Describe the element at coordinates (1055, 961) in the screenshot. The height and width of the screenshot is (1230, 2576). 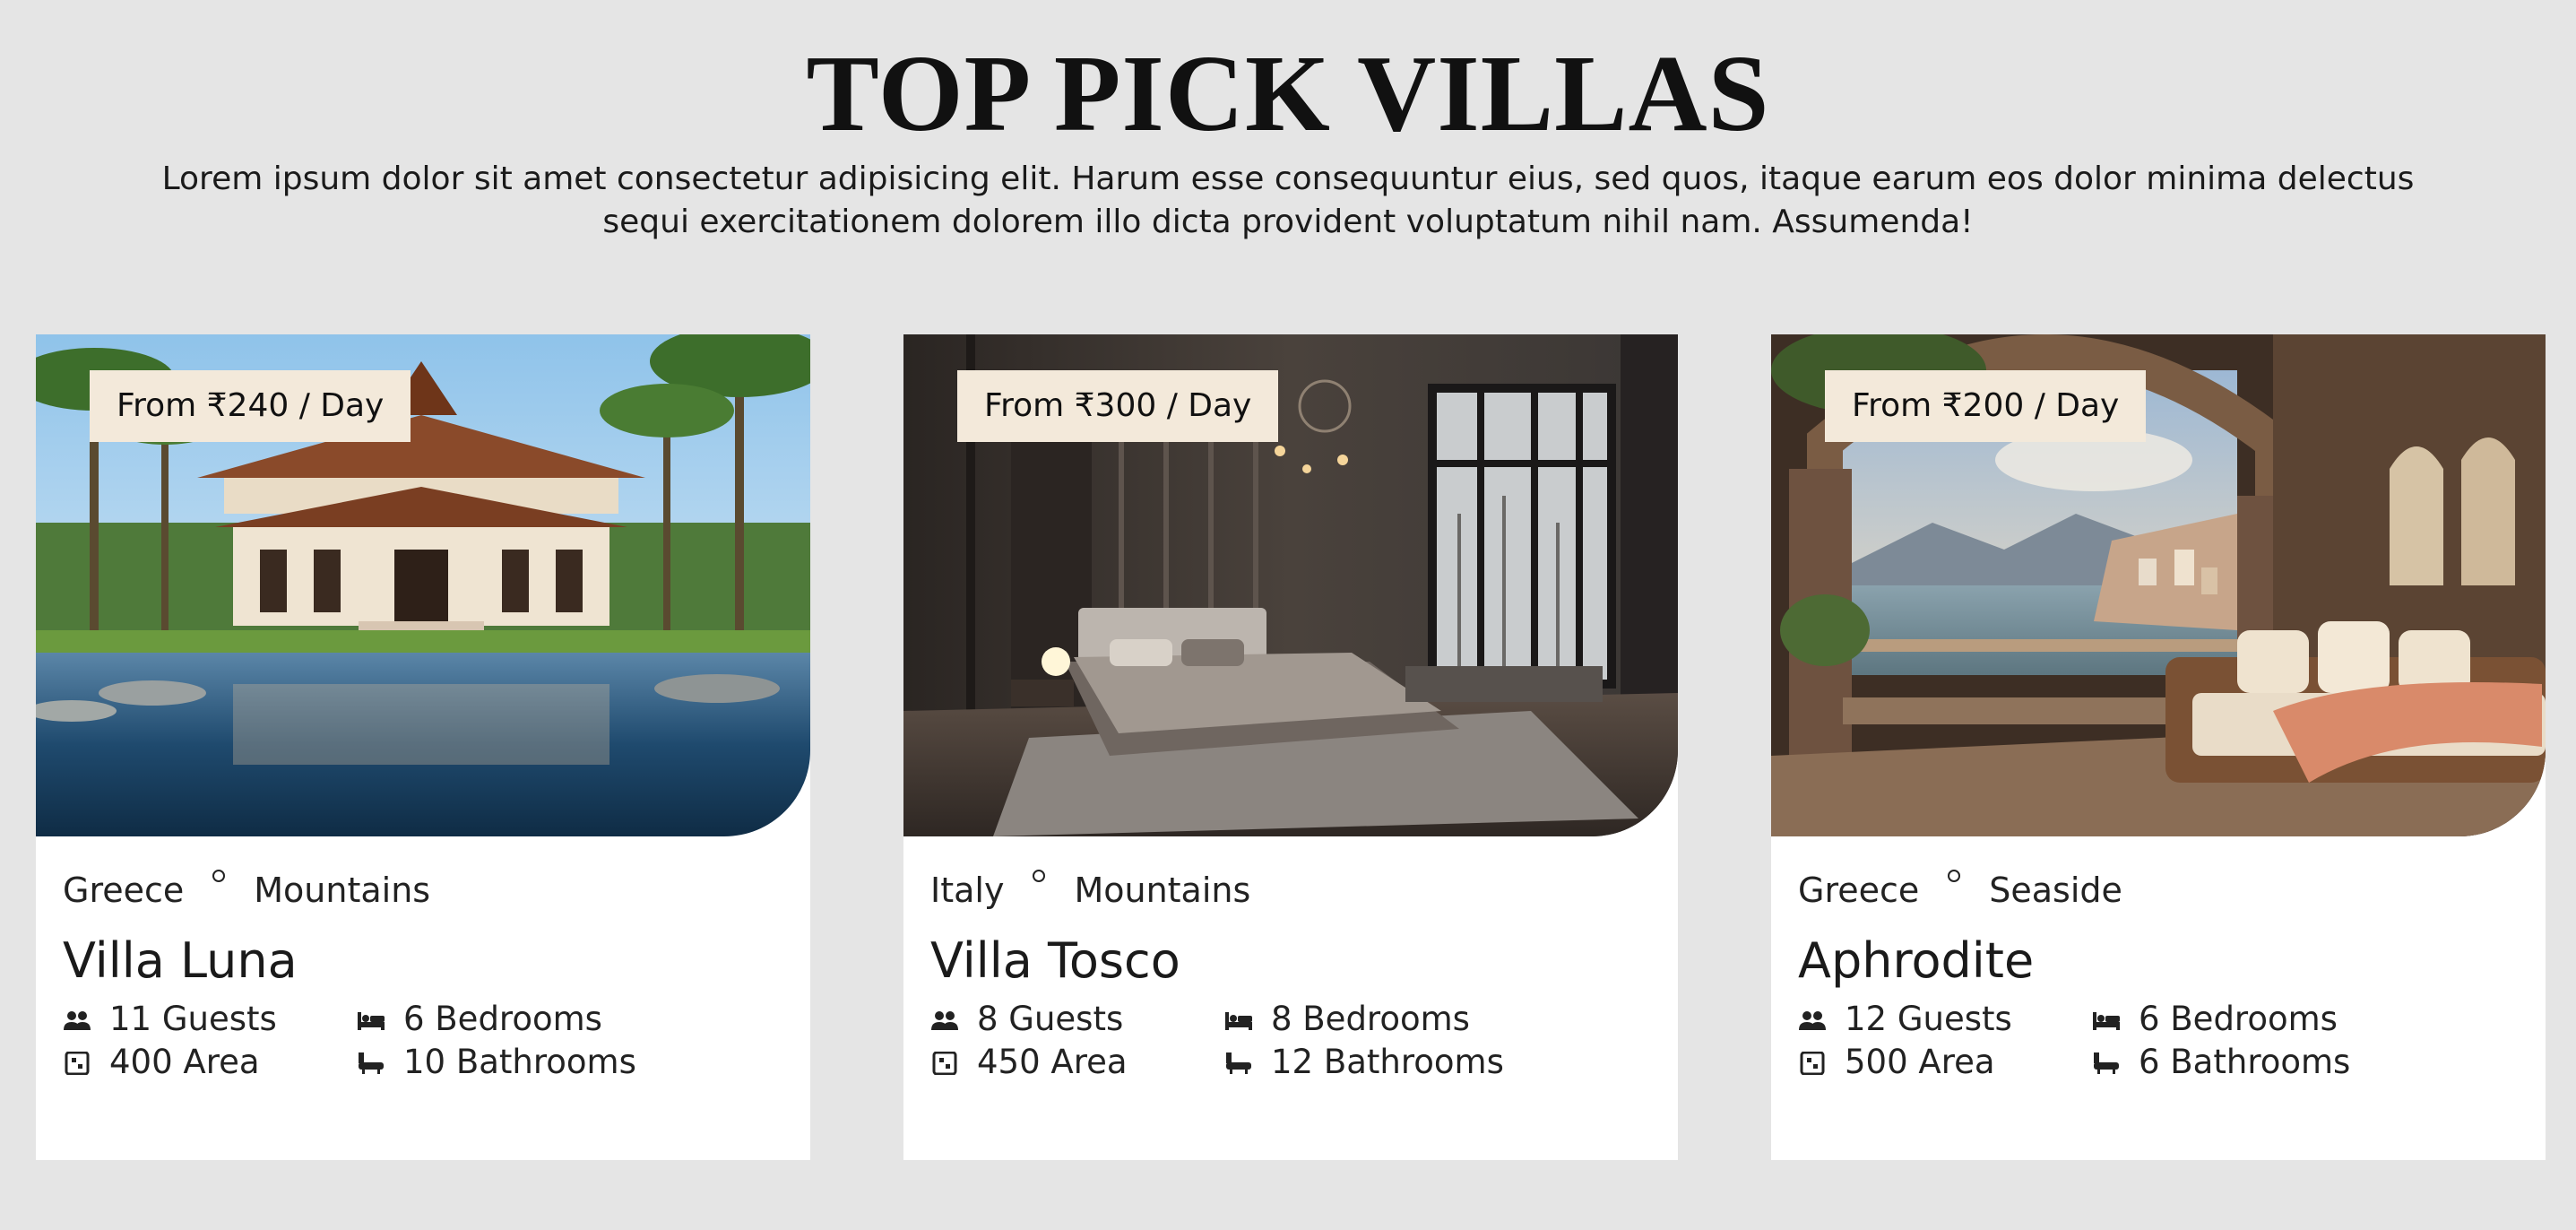
I see `villa-name: Villa Tosco` at that location.